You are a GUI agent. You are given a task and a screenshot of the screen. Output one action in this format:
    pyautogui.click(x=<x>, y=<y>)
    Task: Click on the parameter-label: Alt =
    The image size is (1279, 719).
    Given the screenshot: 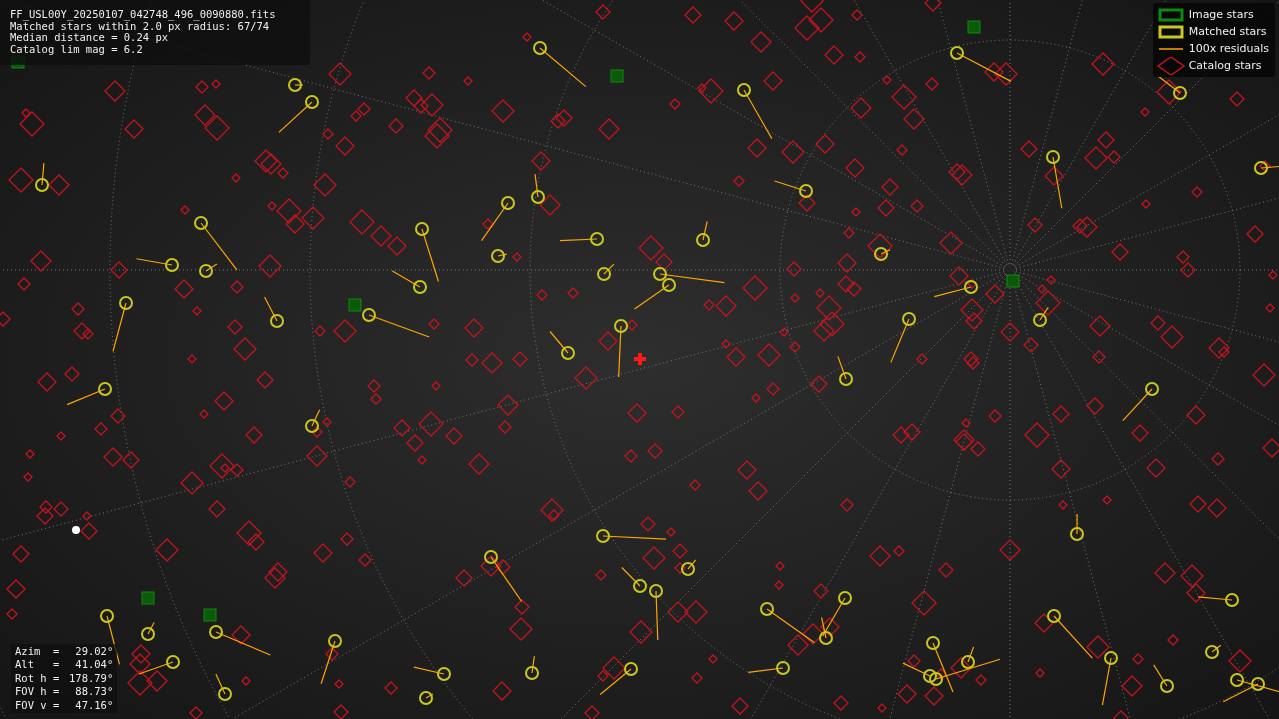 What is the action you would take?
    pyautogui.click(x=37, y=665)
    